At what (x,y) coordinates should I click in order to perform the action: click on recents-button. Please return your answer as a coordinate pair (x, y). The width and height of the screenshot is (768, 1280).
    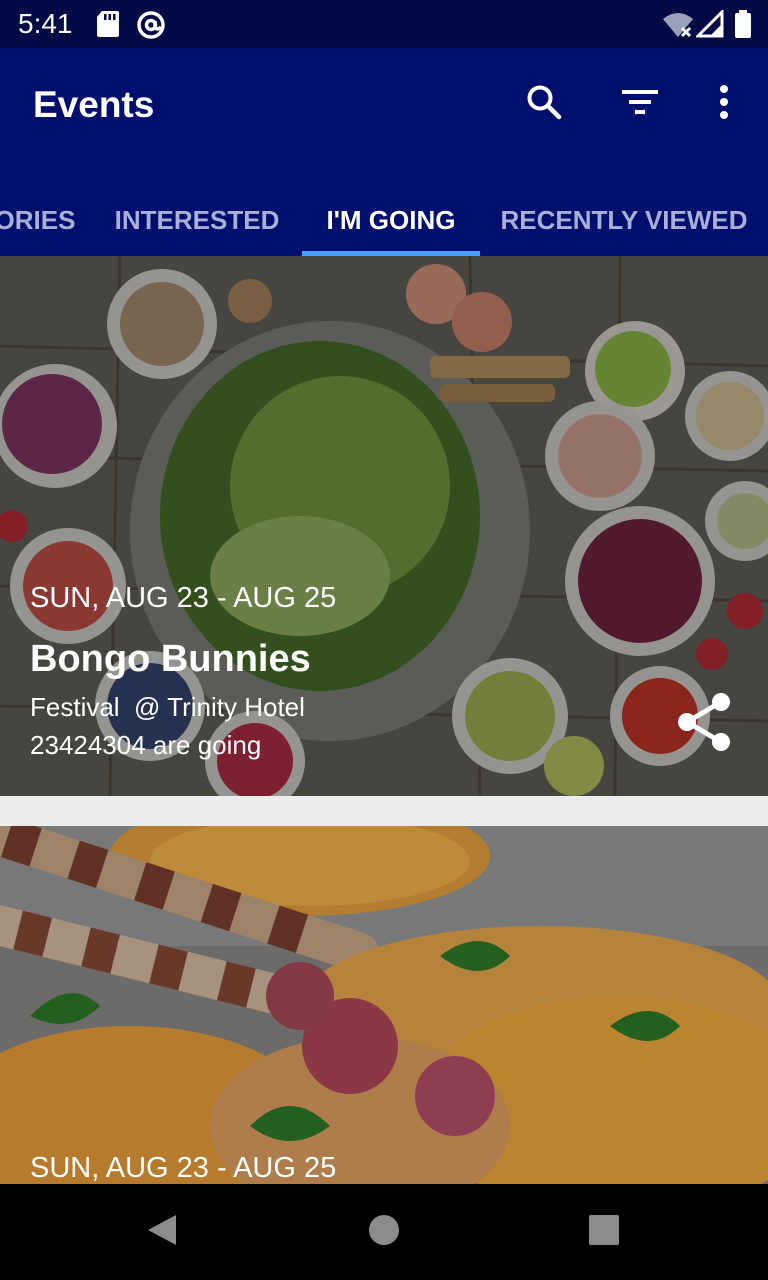
    Looking at the image, I should click on (604, 1232).